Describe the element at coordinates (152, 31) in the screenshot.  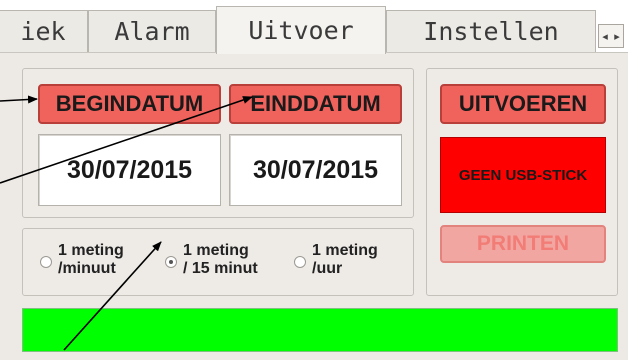
I see `tab-alarm: Alarm` at that location.